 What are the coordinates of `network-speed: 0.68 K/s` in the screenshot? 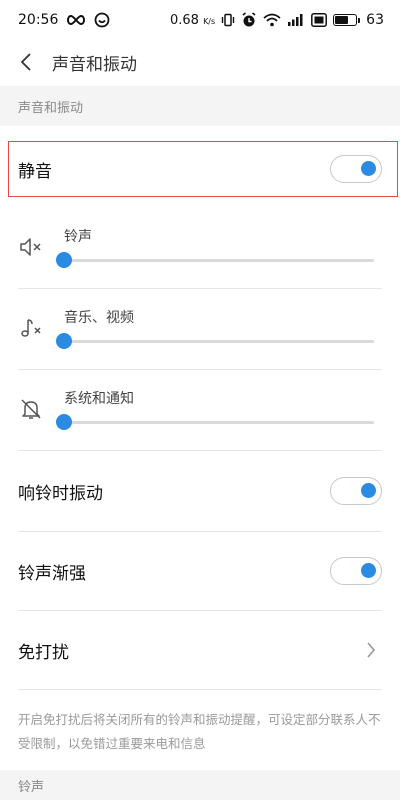 It's located at (192, 20).